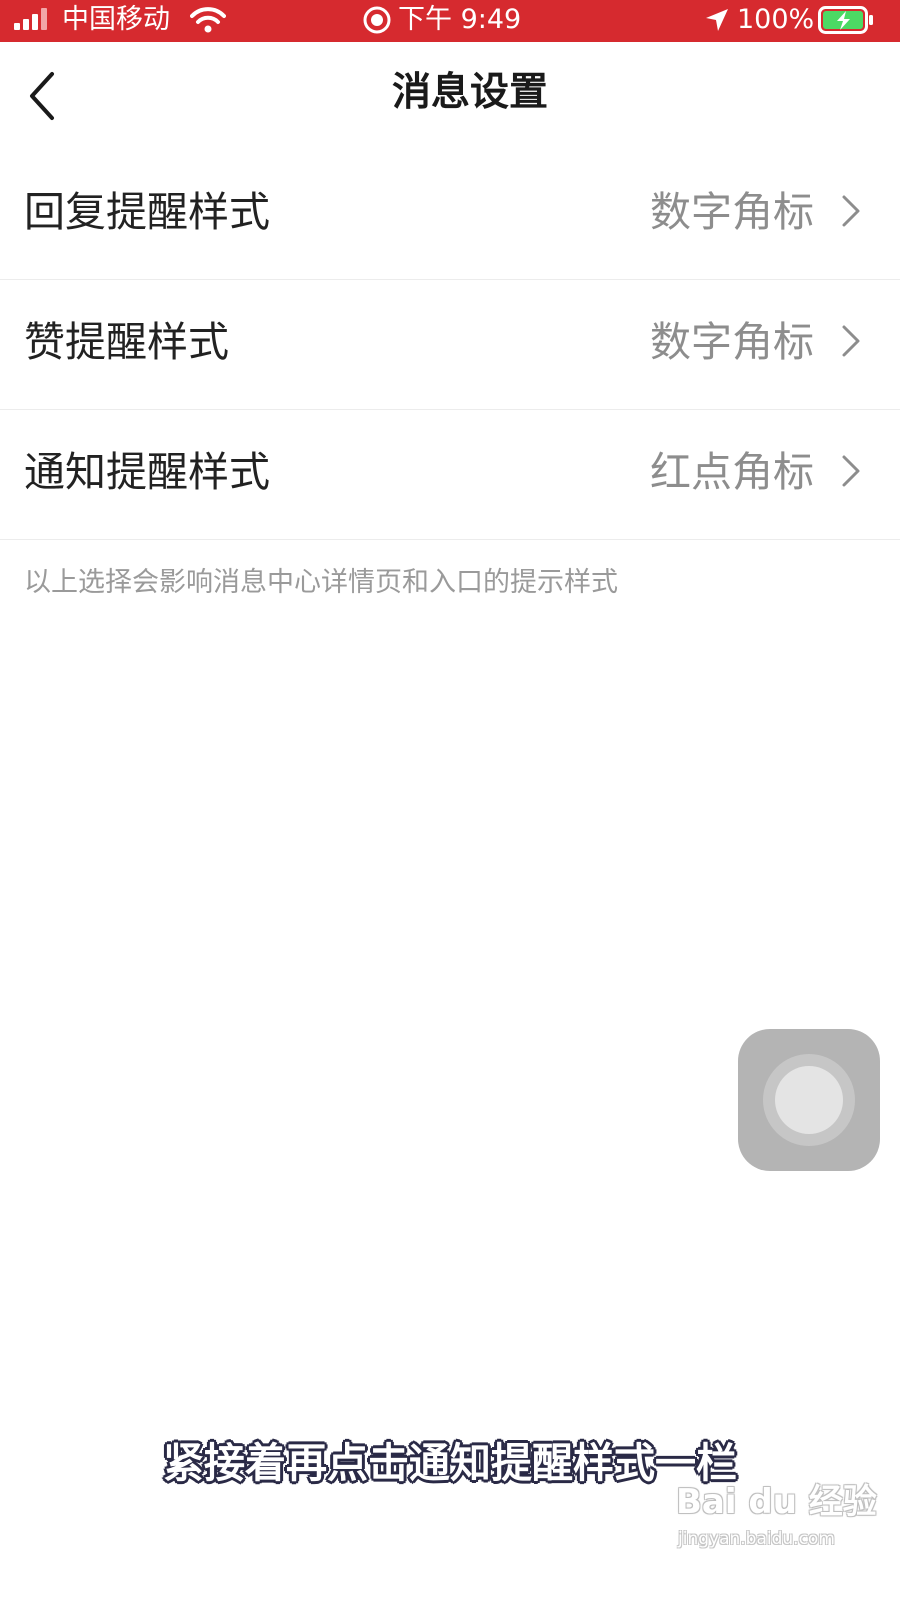 Image resolution: width=900 pixels, height=1600 pixels. I want to click on watermark-url: jingyan.baidu.com, so click(756, 1539).